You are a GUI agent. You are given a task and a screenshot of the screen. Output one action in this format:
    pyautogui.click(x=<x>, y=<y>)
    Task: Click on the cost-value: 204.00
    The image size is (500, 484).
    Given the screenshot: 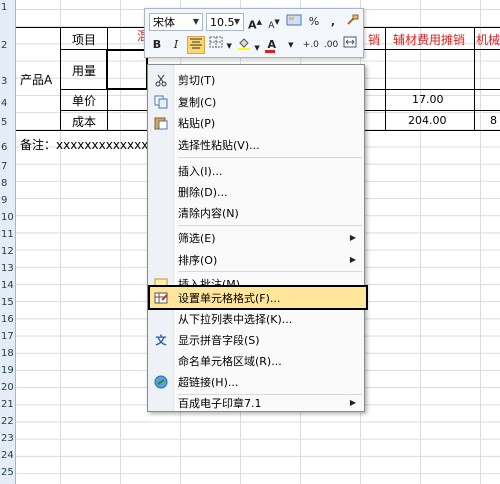 What is the action you would take?
    pyautogui.click(x=427, y=120)
    